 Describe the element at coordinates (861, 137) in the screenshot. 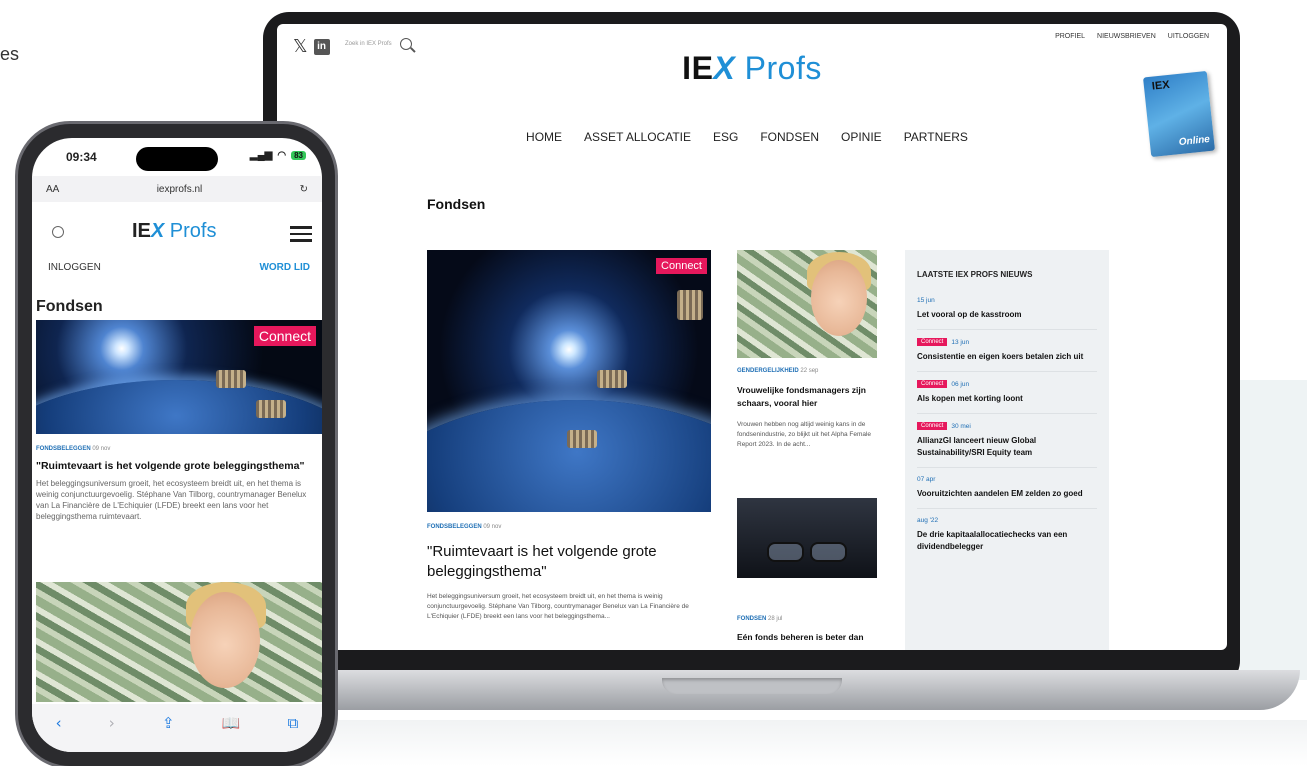

I see `nav-opinie: OPINIE` at that location.